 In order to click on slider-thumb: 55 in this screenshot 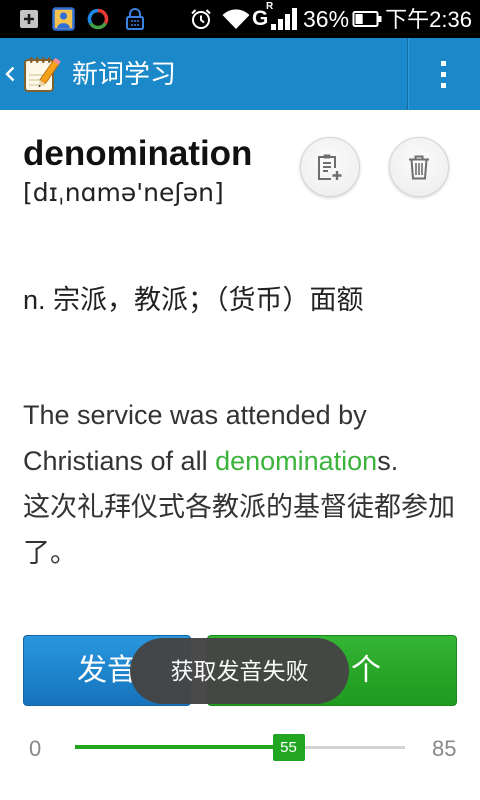, I will do `click(288, 747)`.